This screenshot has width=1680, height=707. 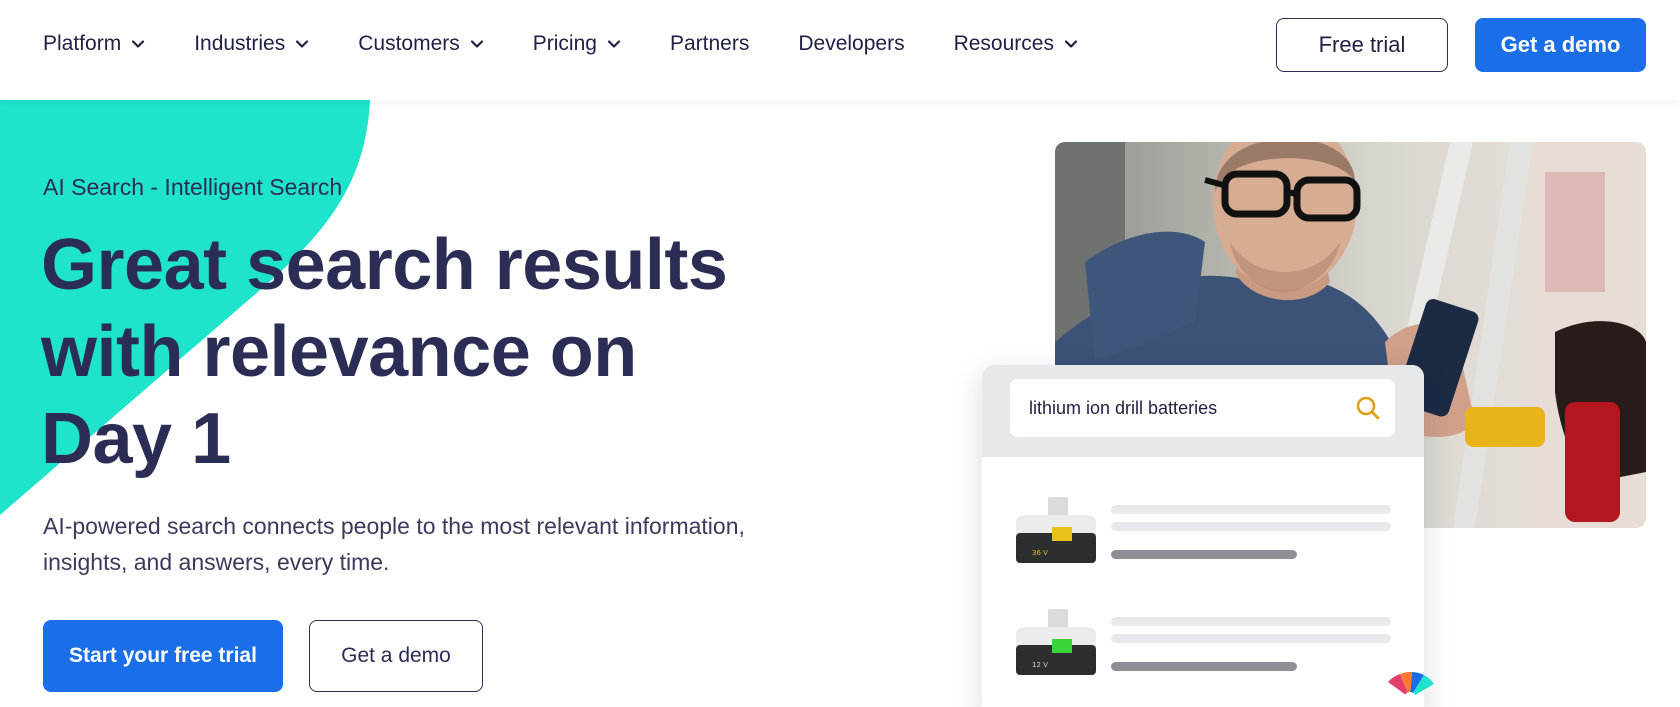 I want to click on nav-item-label: Developers, so click(x=851, y=43).